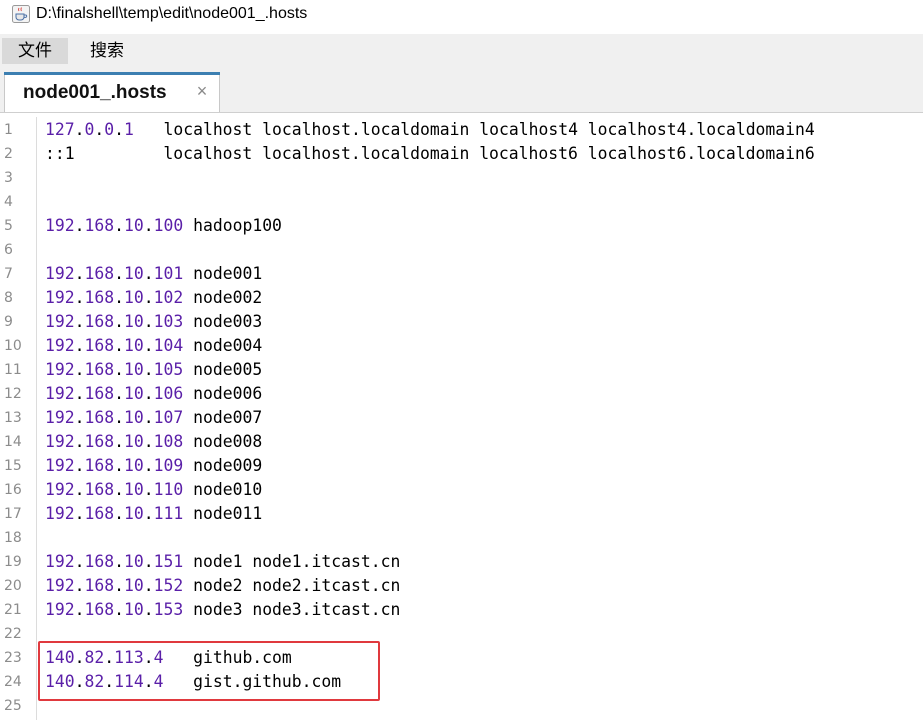  I want to click on ip-address: 192.168.10.105, so click(114, 369).